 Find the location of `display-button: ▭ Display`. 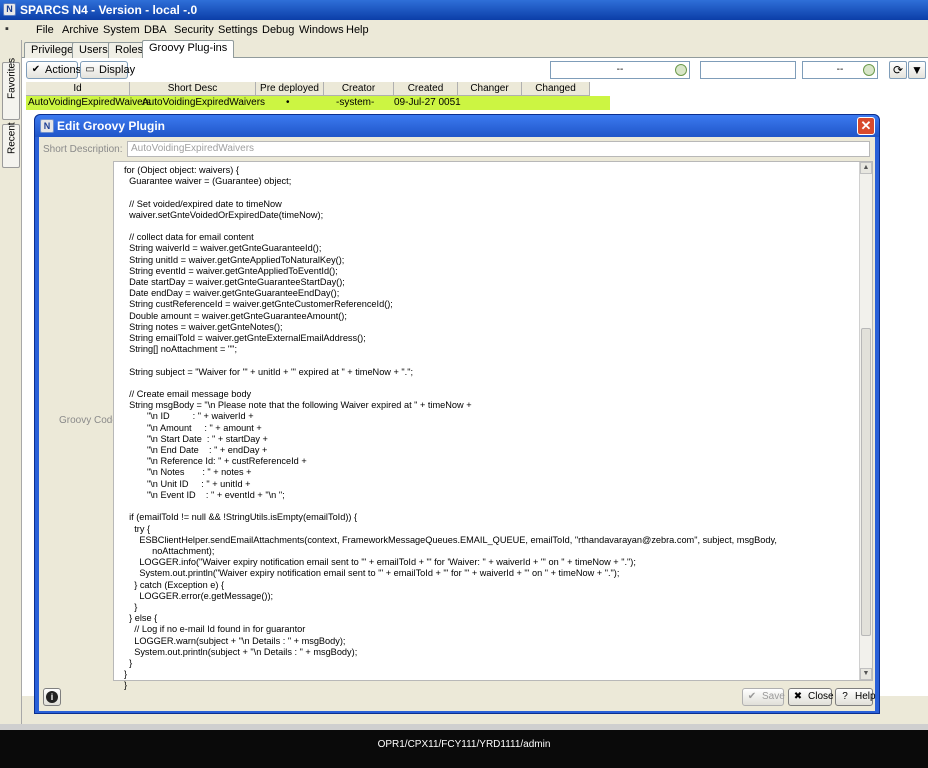

display-button: ▭ Display is located at coordinates (107, 70).